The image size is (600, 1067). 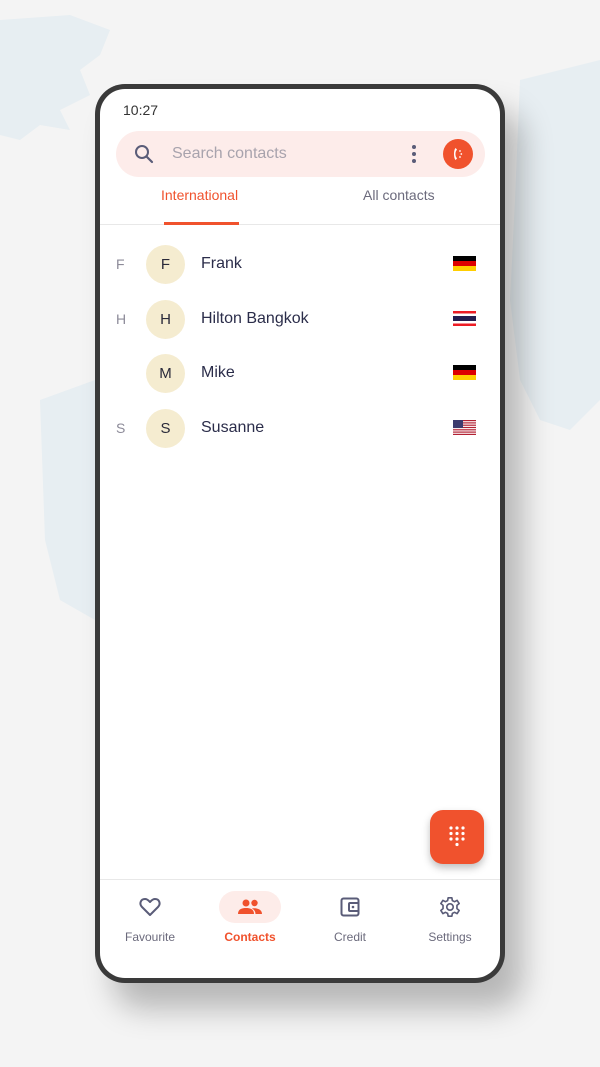 What do you see at coordinates (255, 318) in the screenshot?
I see `contact-name: Hilton Bangkok` at bounding box center [255, 318].